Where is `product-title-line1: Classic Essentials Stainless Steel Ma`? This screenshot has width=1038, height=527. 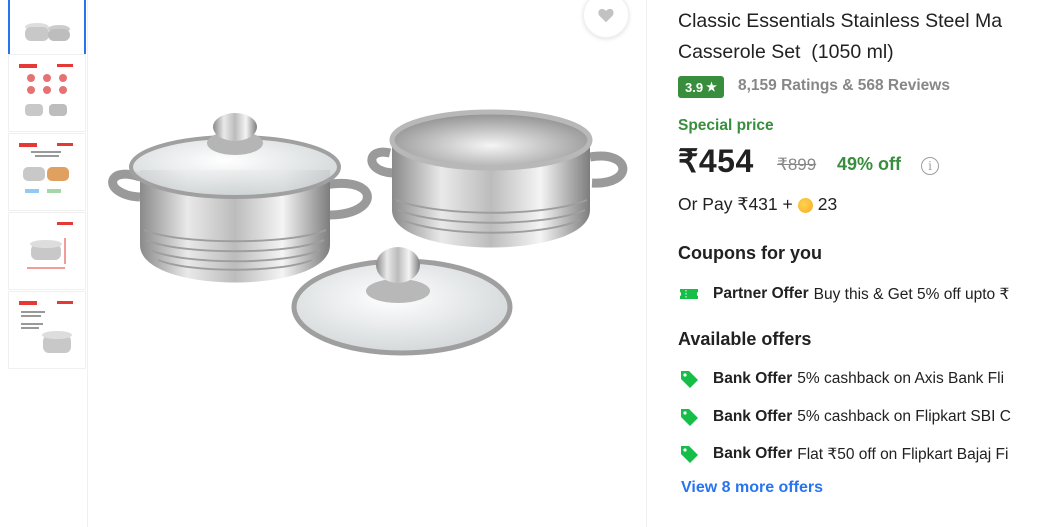 product-title-line1: Classic Essentials Stainless Steel Ma is located at coordinates (840, 21).